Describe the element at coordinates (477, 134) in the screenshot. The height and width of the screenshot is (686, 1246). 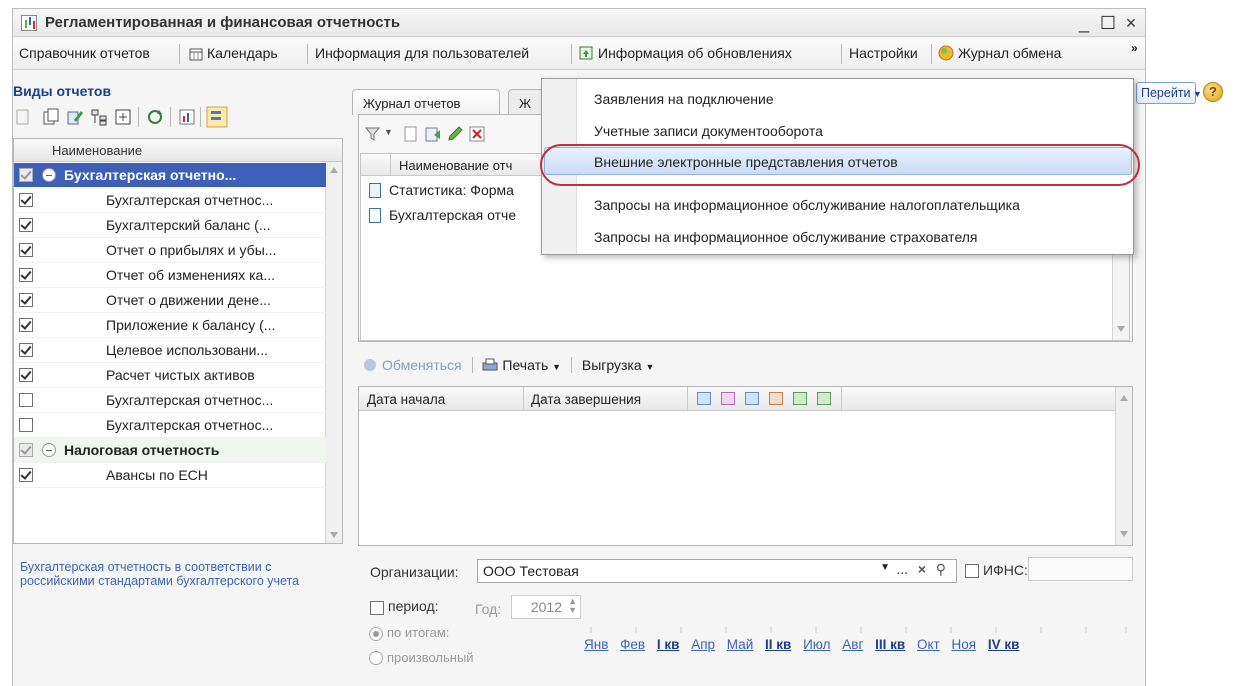
I see `delete-icon` at that location.